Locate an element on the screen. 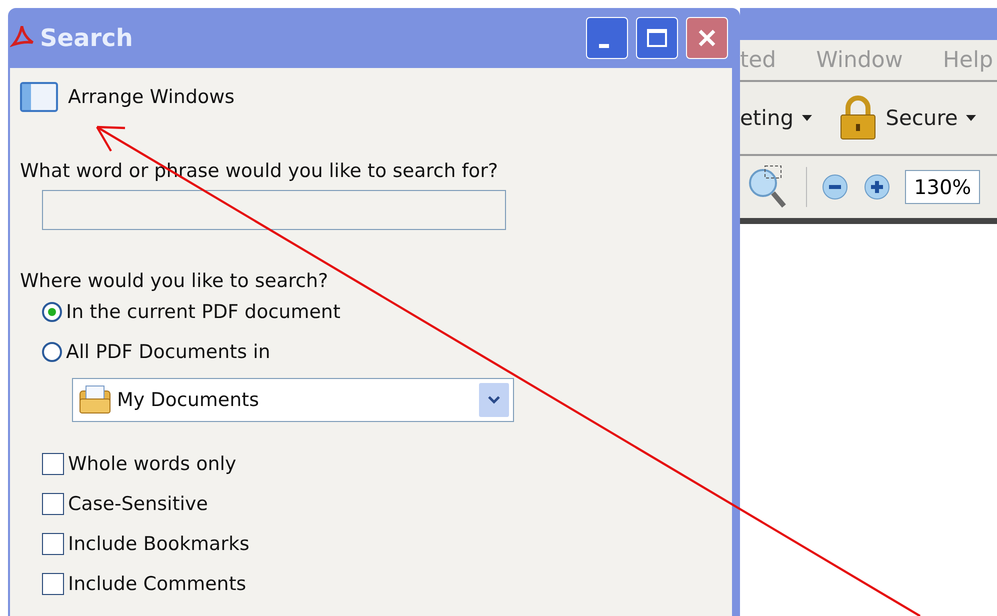 The width and height of the screenshot is (997, 616). radio-label: In the current PDF document is located at coordinates (203, 312).